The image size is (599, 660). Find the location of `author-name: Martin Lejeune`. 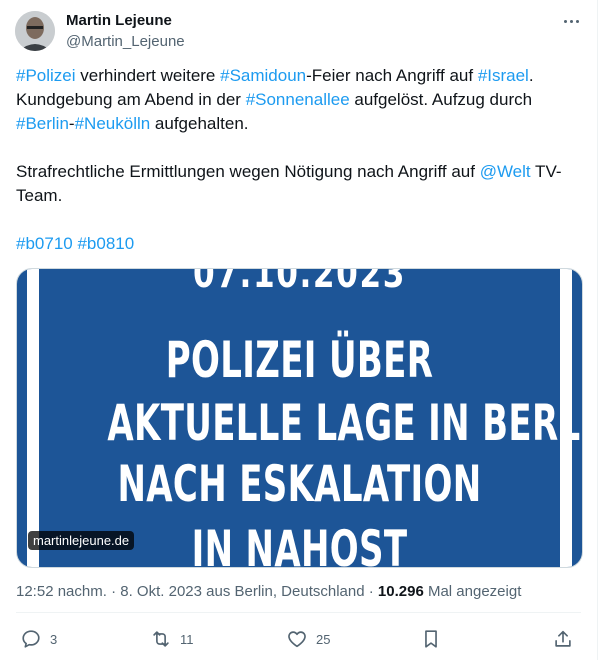

author-name: Martin Lejeune is located at coordinates (119, 20).